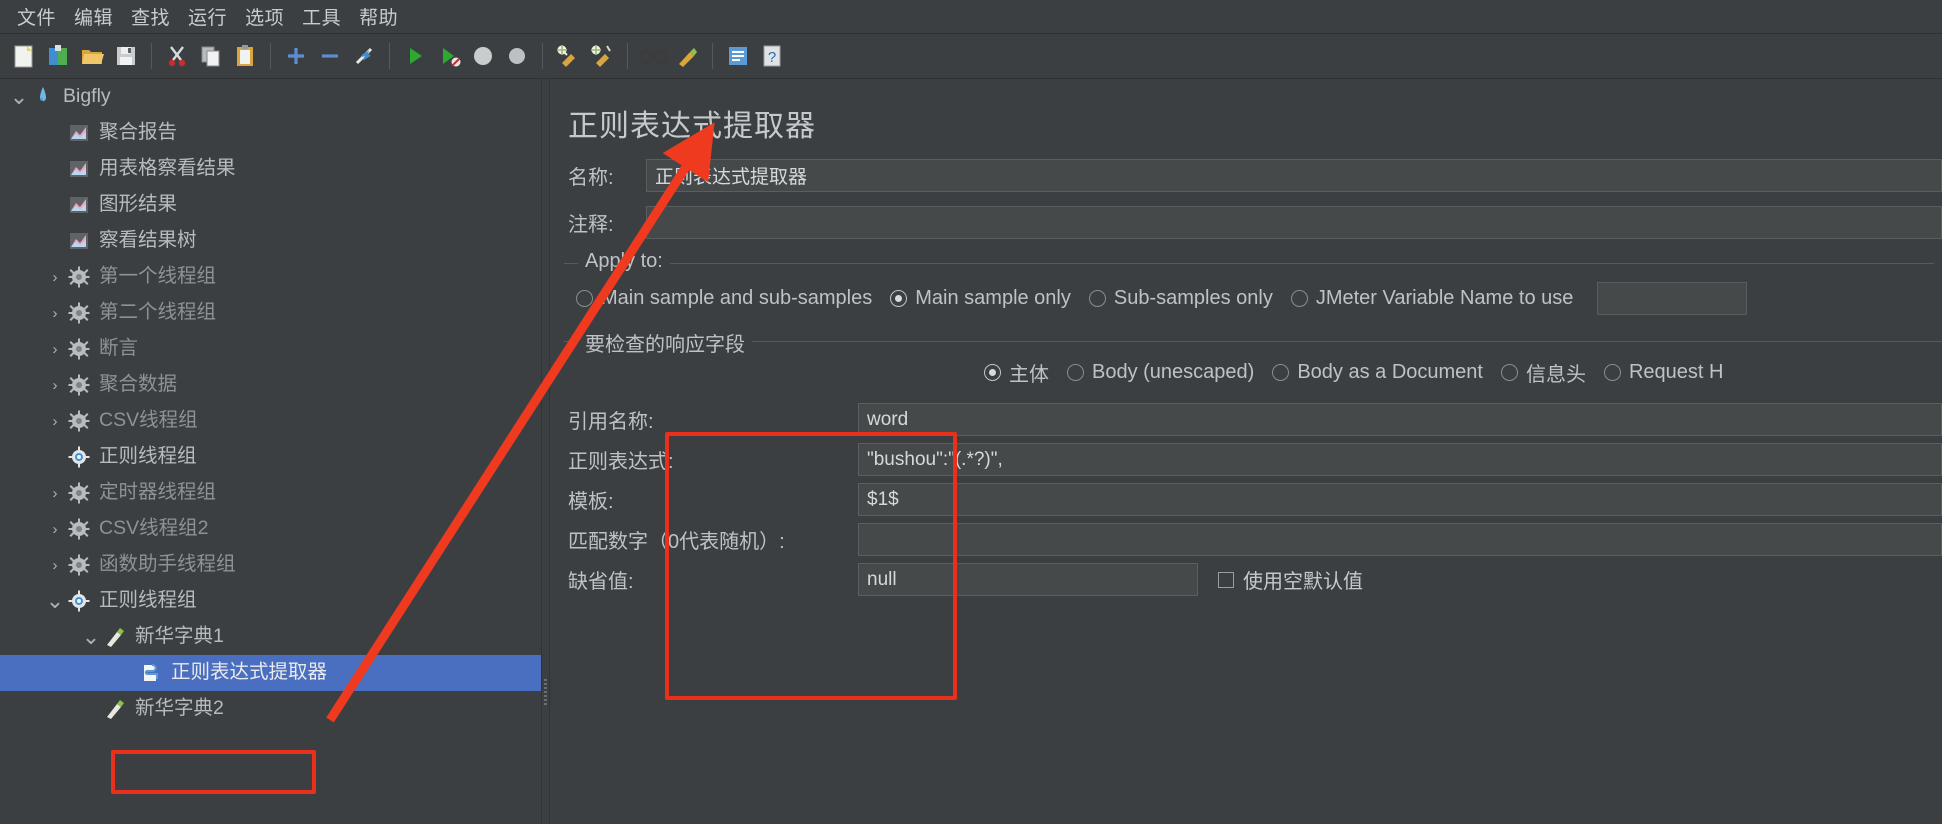 This screenshot has height=824, width=1942. What do you see at coordinates (321, 16) in the screenshot?
I see `menu-item-tools: 工具` at bounding box center [321, 16].